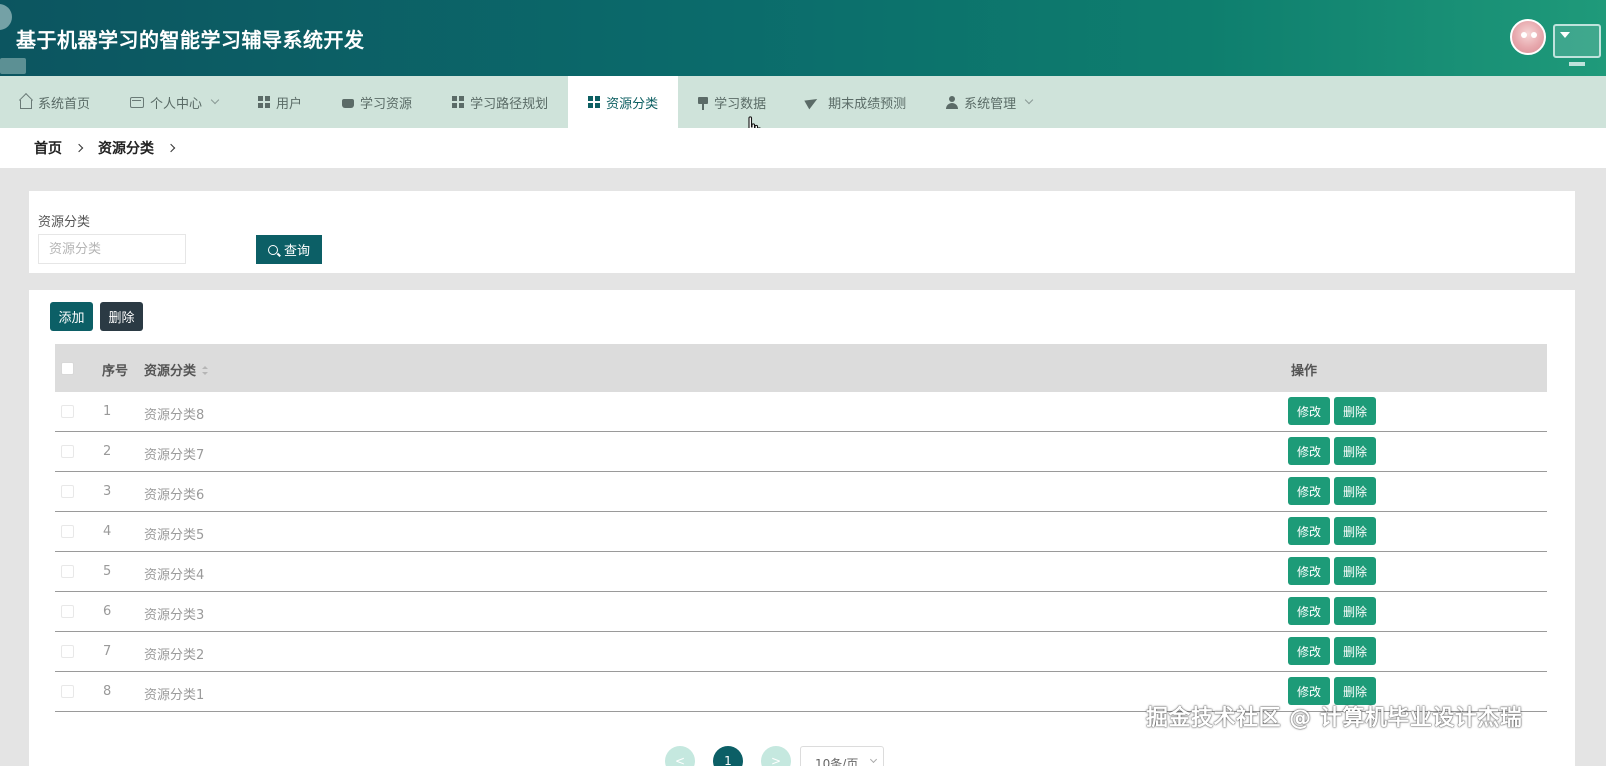 The image size is (1606, 766). I want to click on query-button-label: 查询, so click(296, 250).